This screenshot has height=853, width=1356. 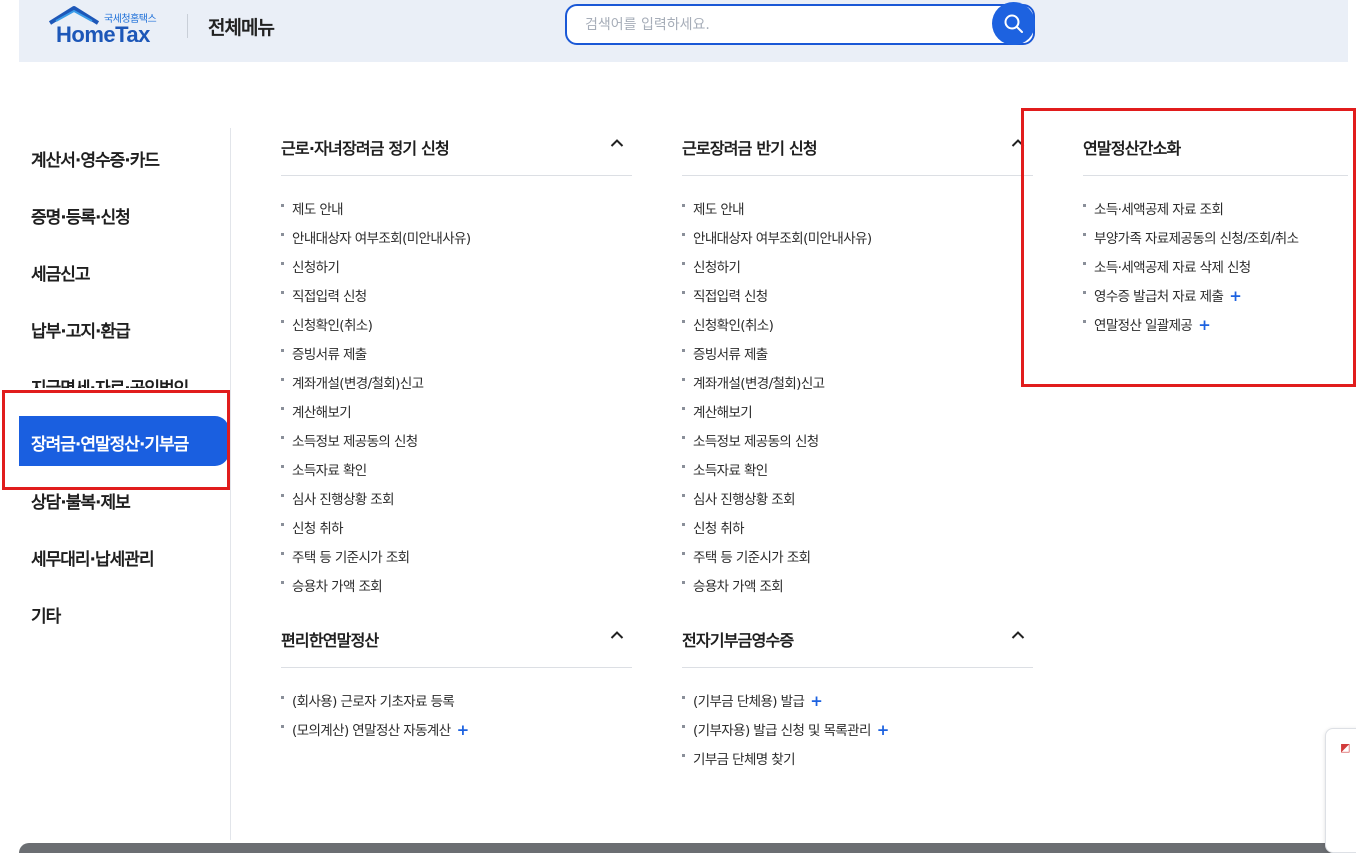 What do you see at coordinates (81, 215) in the screenshot?
I see `nav-item-certificate-registration: 증명·등록·신청` at bounding box center [81, 215].